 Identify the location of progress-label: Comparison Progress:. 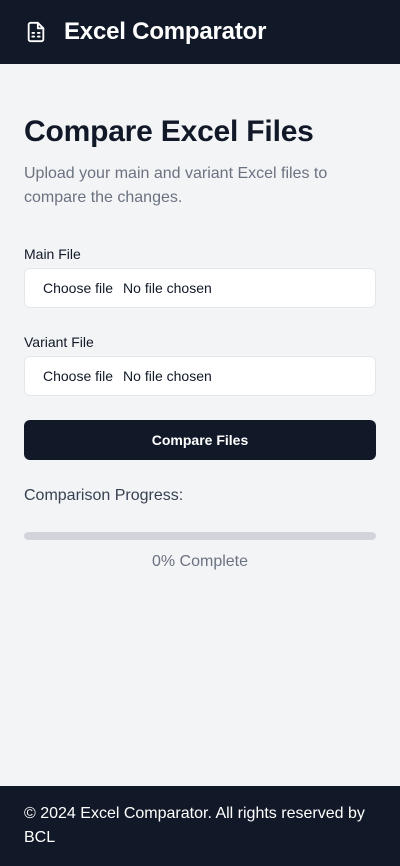
(104, 495).